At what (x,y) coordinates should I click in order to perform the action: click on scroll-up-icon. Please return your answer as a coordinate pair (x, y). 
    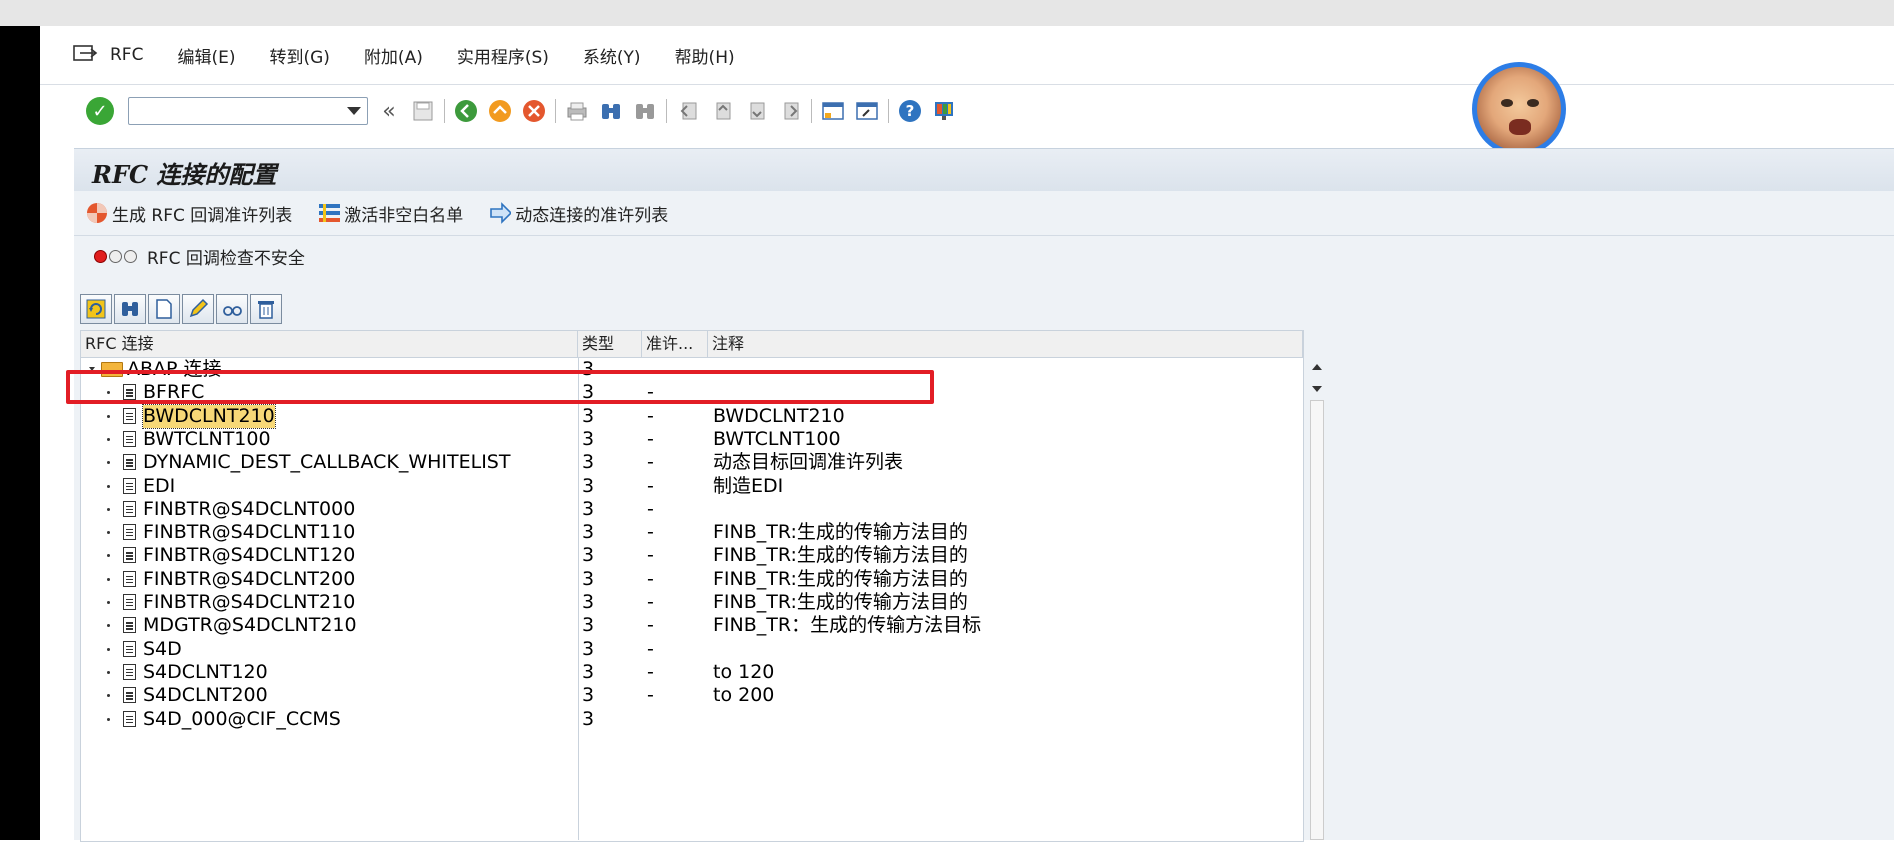
    Looking at the image, I should click on (1317, 367).